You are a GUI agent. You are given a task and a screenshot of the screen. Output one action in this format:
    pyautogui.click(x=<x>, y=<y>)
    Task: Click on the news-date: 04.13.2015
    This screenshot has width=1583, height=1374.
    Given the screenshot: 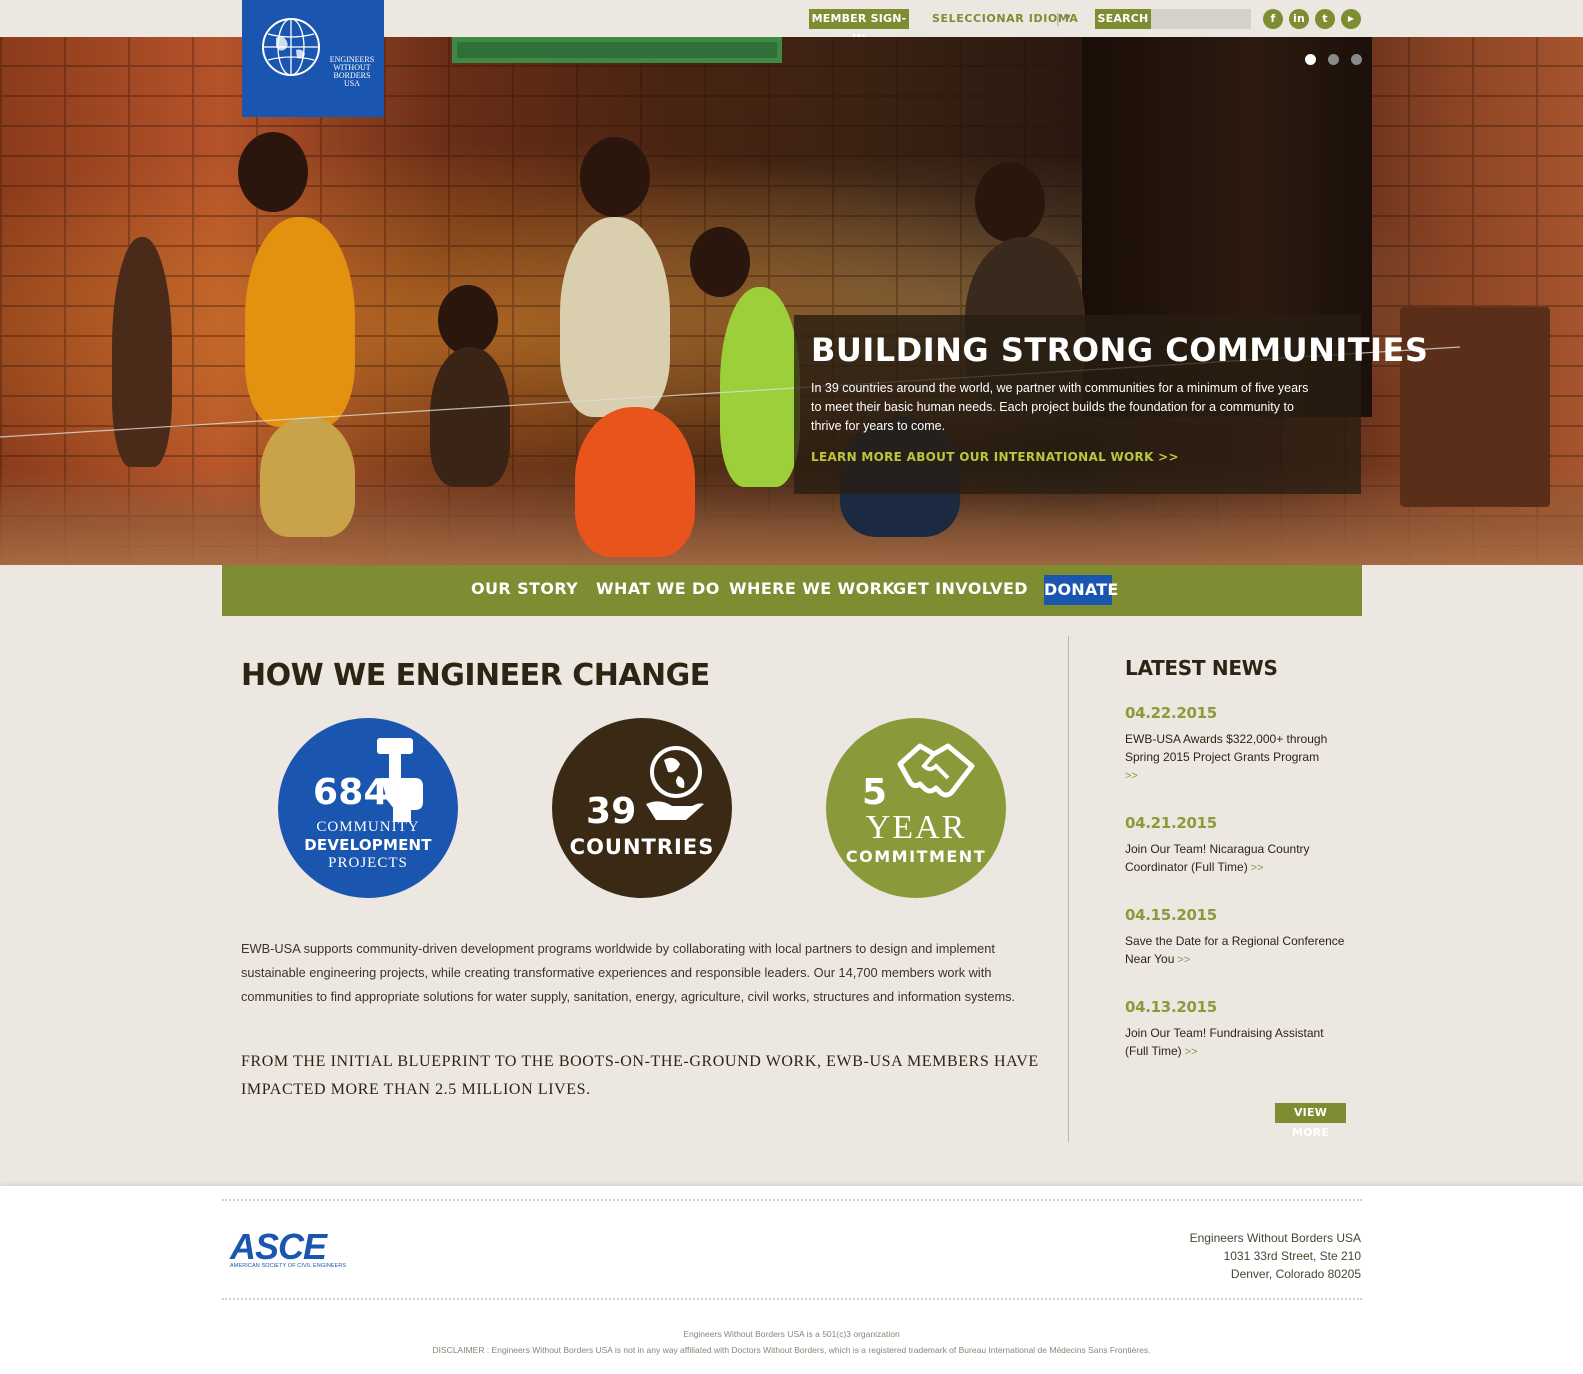 What is the action you would take?
    pyautogui.click(x=1171, y=1007)
    